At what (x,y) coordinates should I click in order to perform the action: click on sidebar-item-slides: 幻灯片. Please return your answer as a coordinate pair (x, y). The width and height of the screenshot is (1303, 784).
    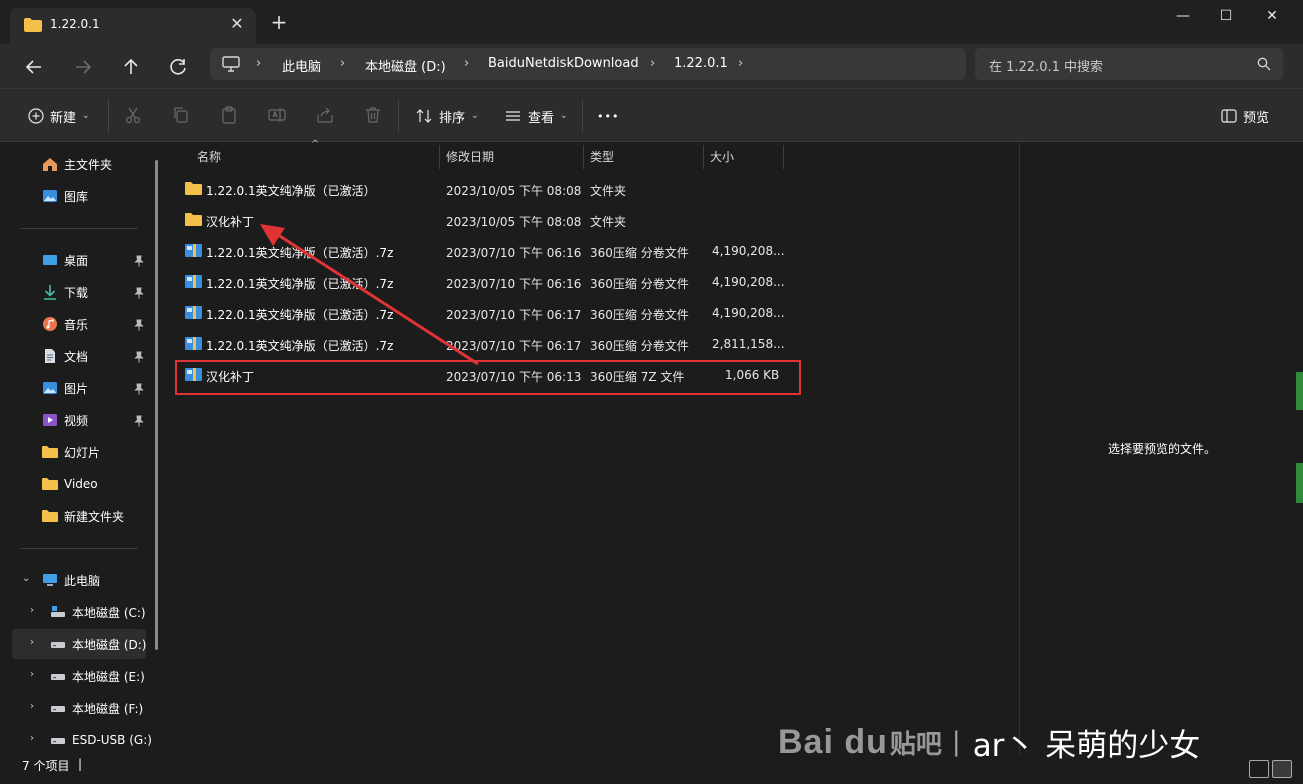
    Looking at the image, I should click on (71, 452).